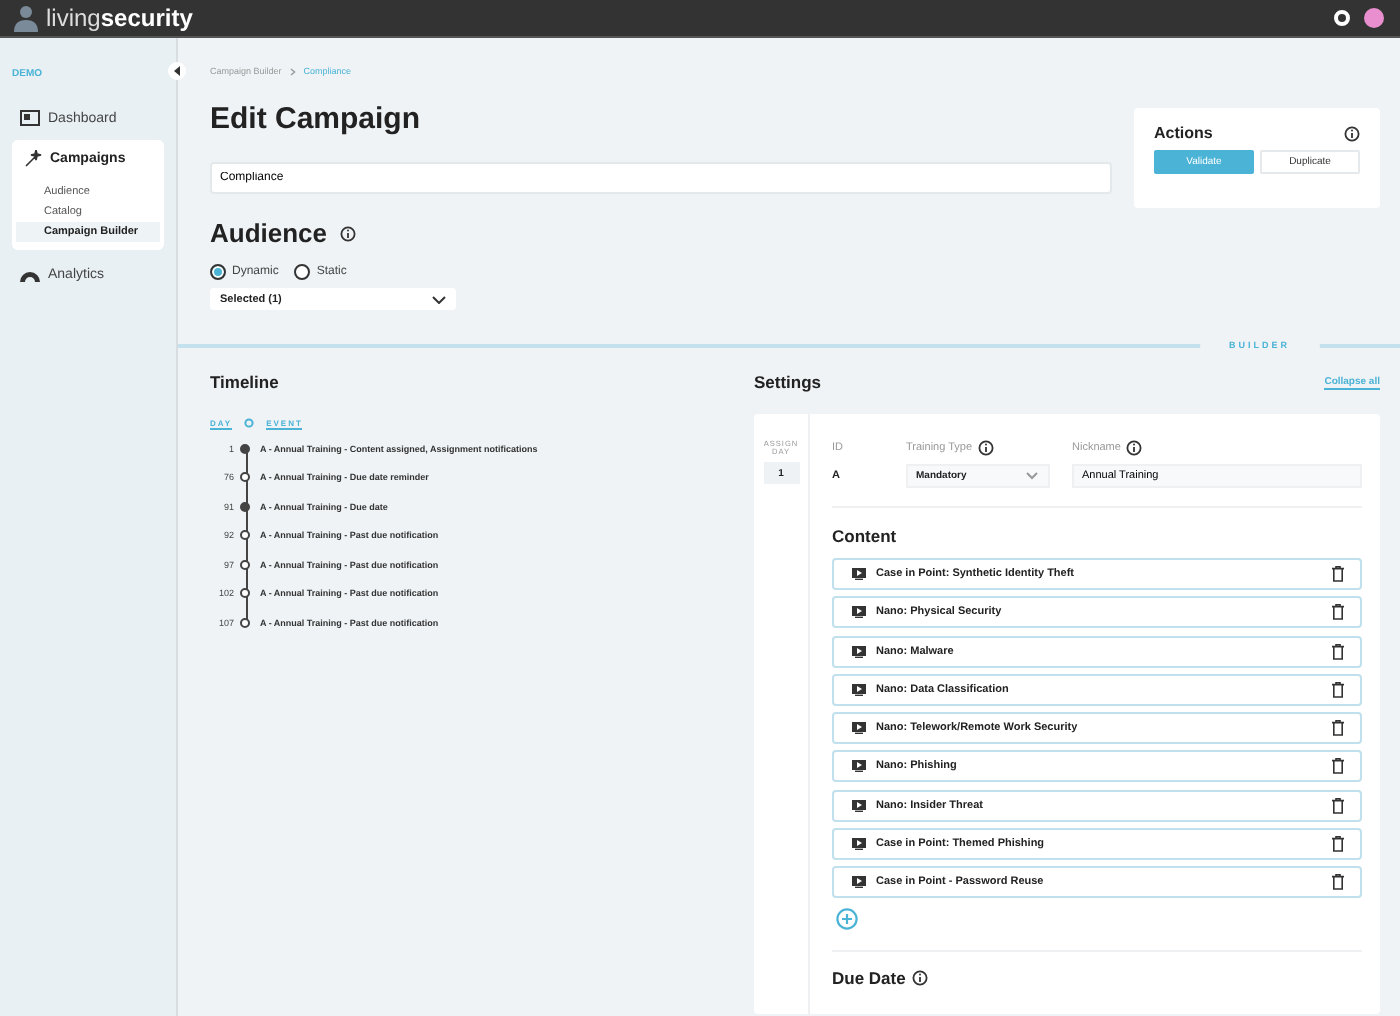  What do you see at coordinates (245, 382) in the screenshot?
I see `timeline-heading: Timeline` at bounding box center [245, 382].